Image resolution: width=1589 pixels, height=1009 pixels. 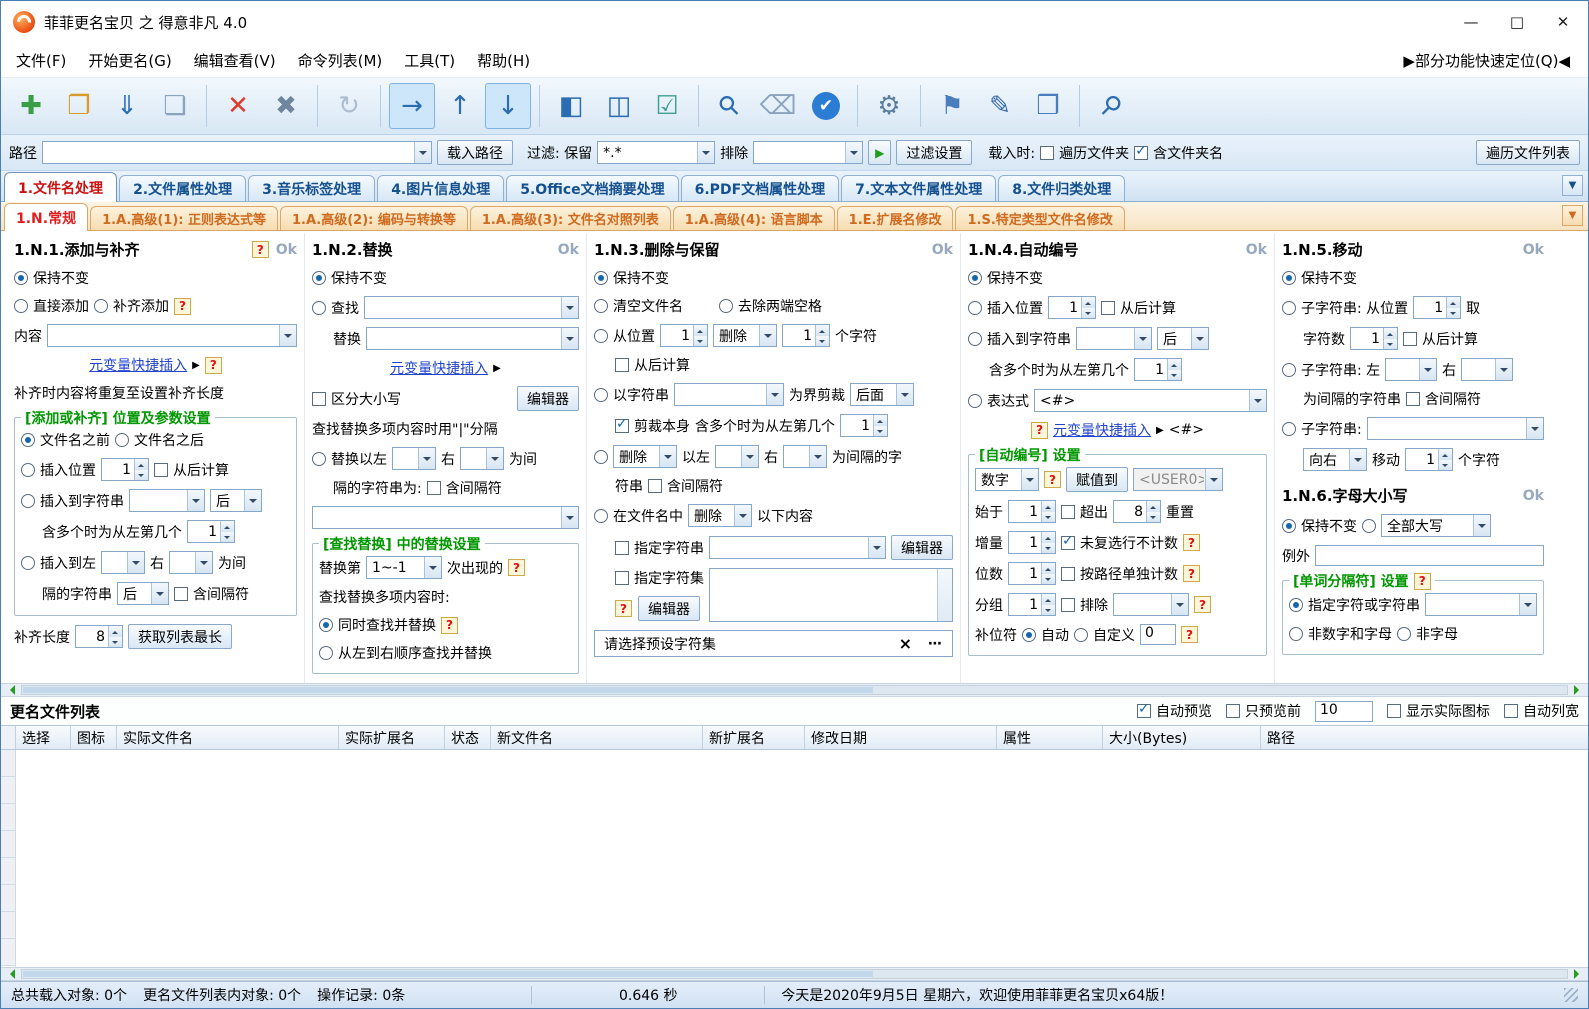 I want to click on column-view-button: ◫, so click(x=619, y=106).